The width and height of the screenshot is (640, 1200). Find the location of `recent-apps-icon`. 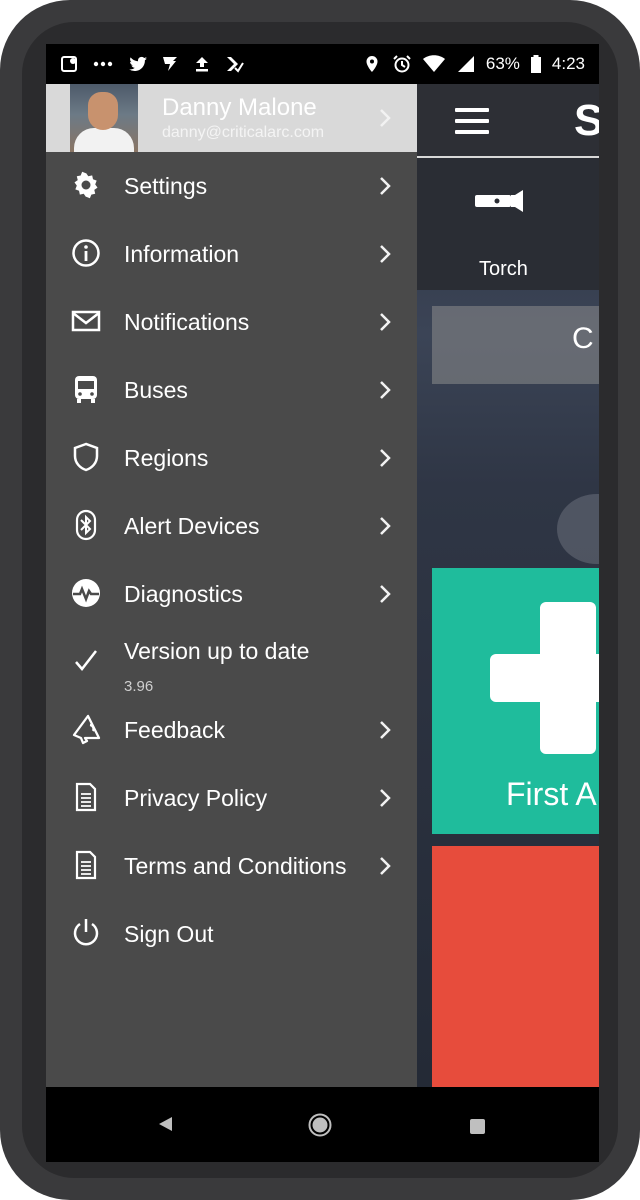

recent-apps-icon is located at coordinates (477, 1126).